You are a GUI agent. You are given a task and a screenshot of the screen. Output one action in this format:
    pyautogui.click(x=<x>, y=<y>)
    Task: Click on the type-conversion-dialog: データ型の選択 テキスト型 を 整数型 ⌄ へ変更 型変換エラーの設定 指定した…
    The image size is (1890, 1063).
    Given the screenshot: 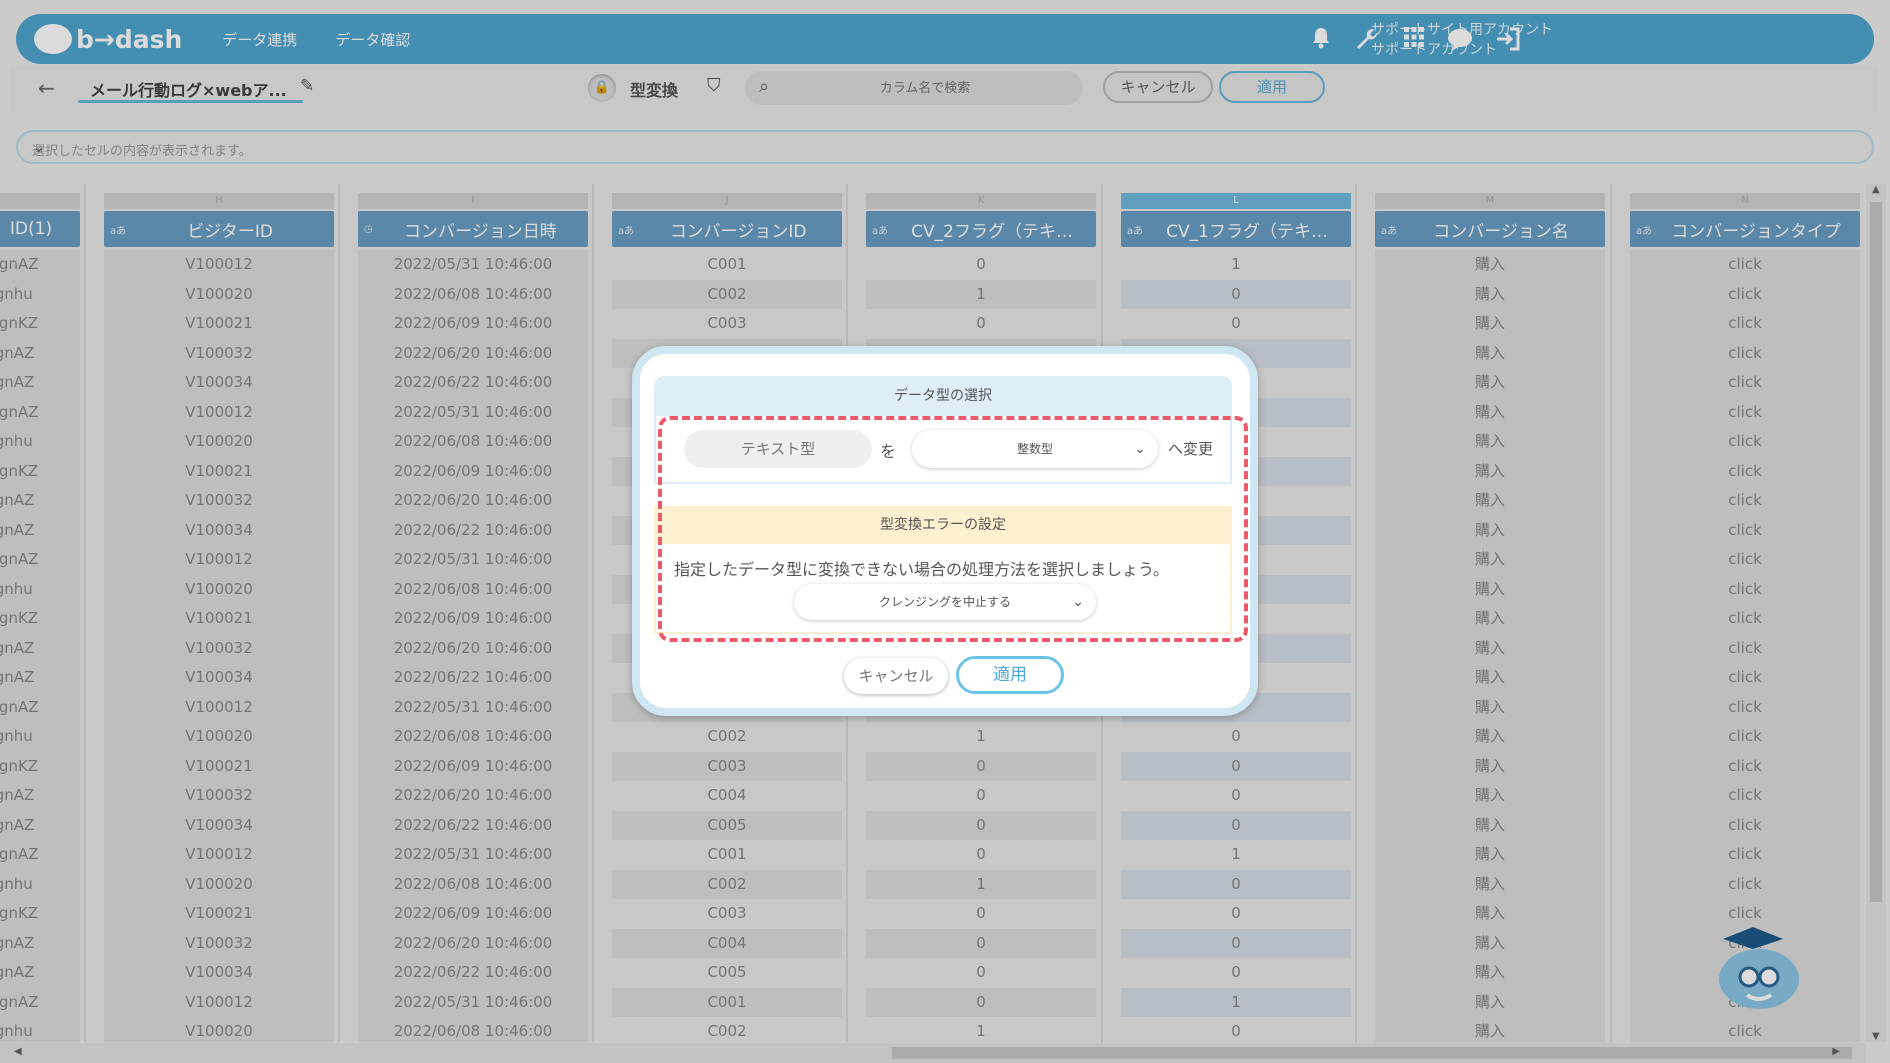 What is the action you would take?
    pyautogui.click(x=945, y=531)
    